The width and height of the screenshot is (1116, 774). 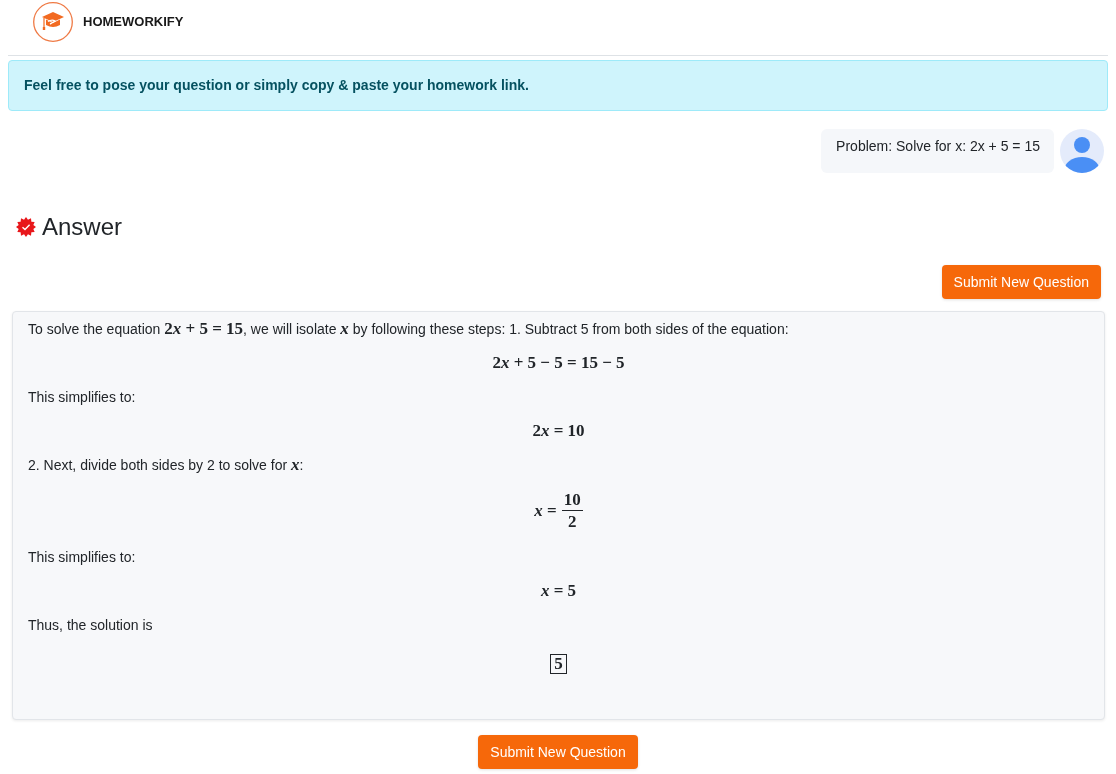 I want to click on answer-text: Thus, the solution is, so click(x=91, y=625).